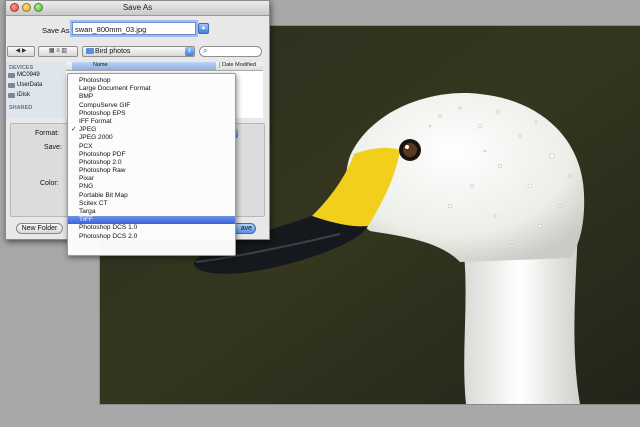  I want to click on format-menu-item: PCX, so click(151, 147).